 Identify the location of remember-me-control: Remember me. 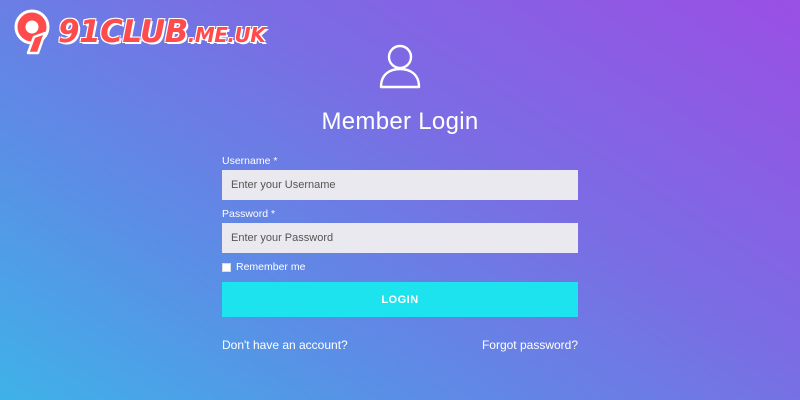
(263, 267).